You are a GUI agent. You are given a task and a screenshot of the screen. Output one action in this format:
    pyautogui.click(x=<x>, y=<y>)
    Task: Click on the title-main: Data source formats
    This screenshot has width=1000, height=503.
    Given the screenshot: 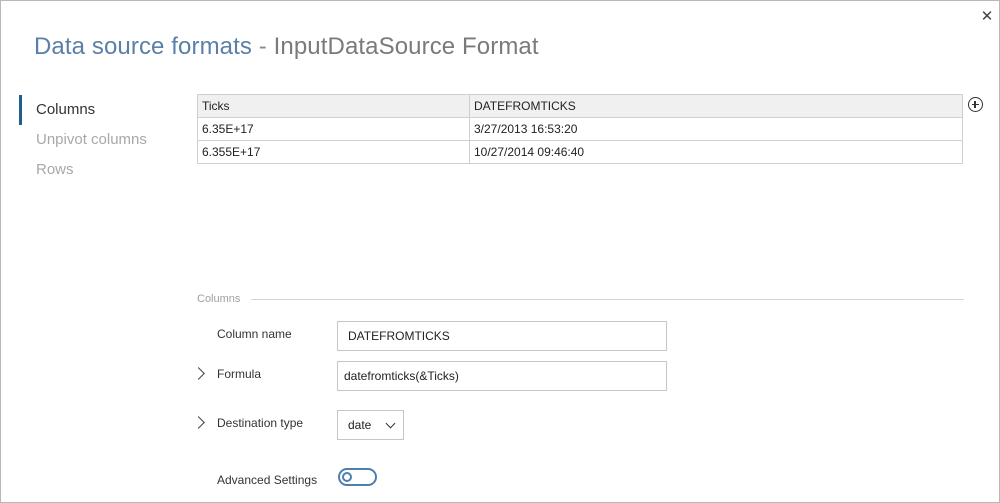 What is the action you would take?
    pyautogui.click(x=143, y=46)
    